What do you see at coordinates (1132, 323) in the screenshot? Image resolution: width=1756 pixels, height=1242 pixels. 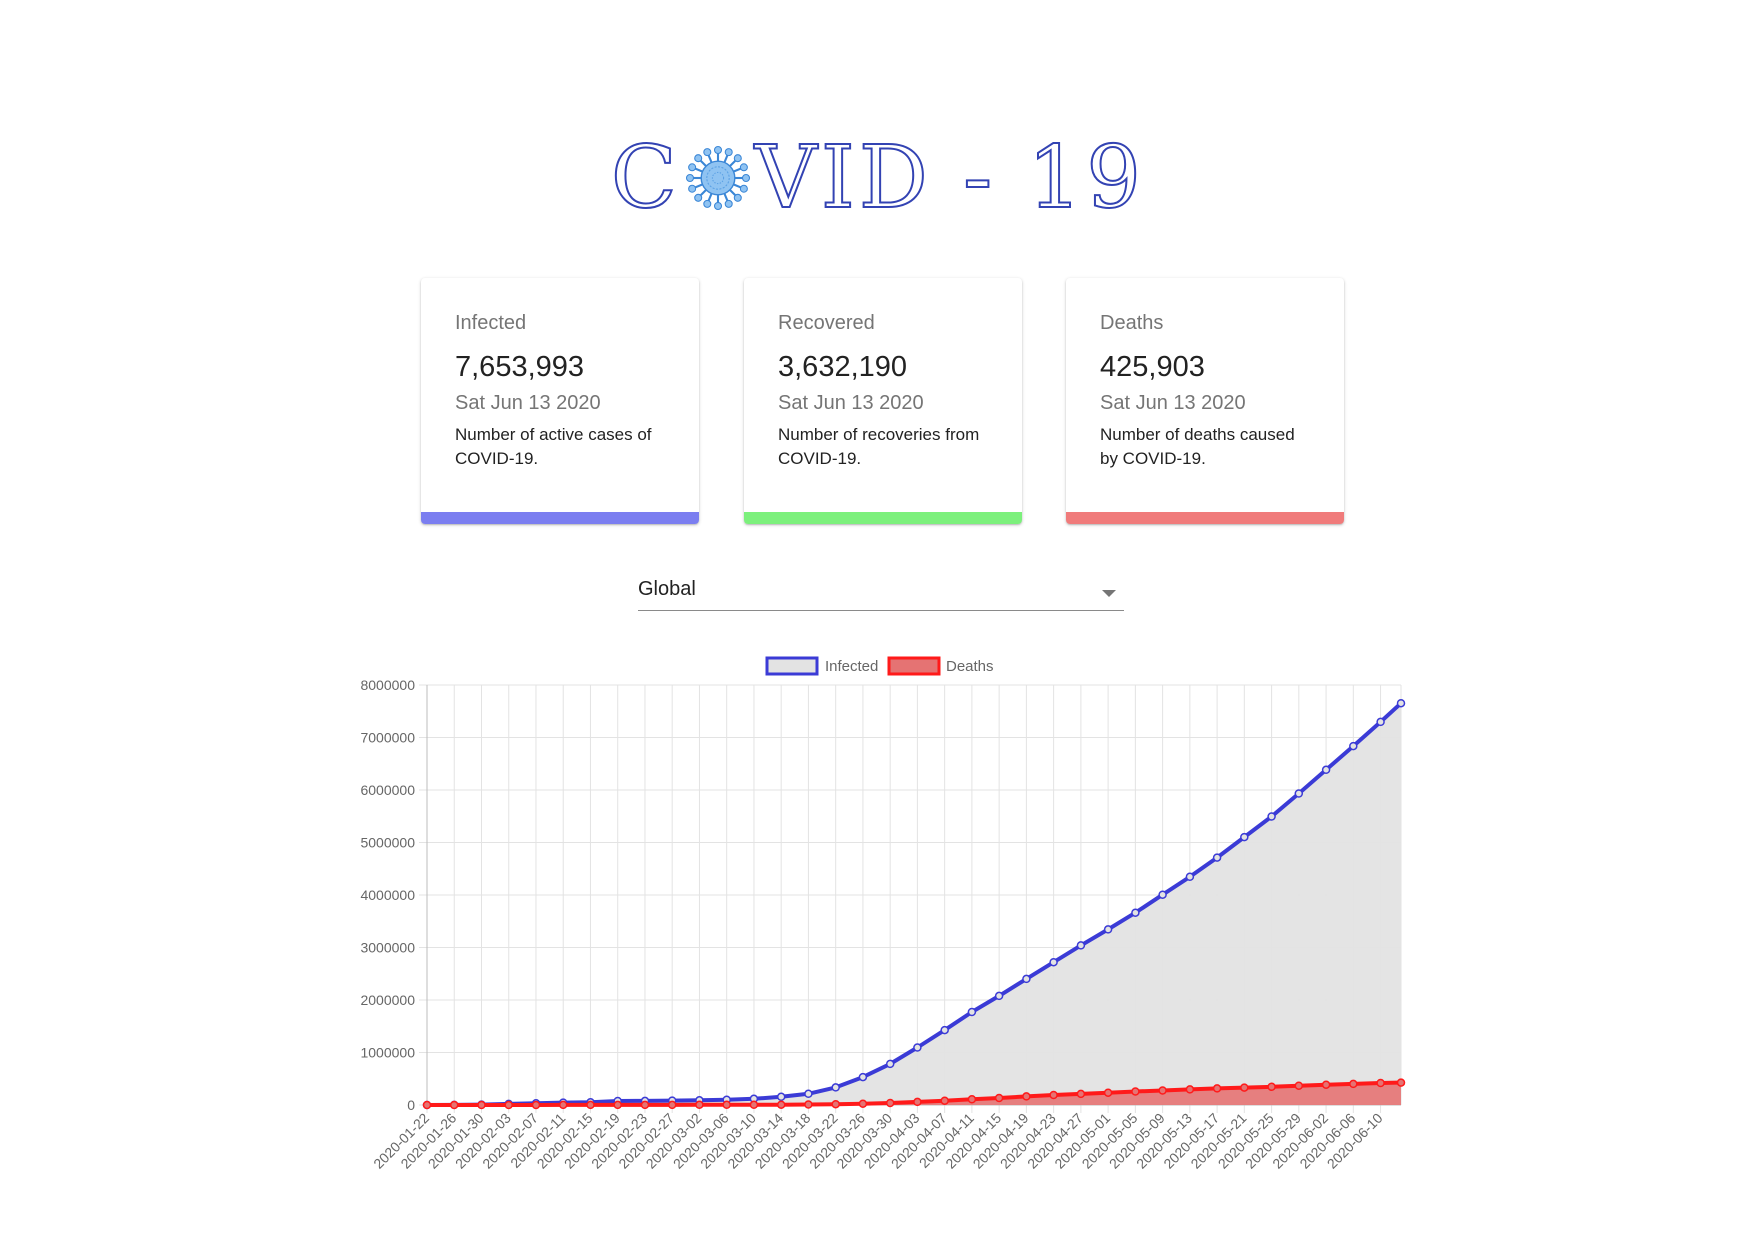 I see `card-title: Deaths` at bounding box center [1132, 323].